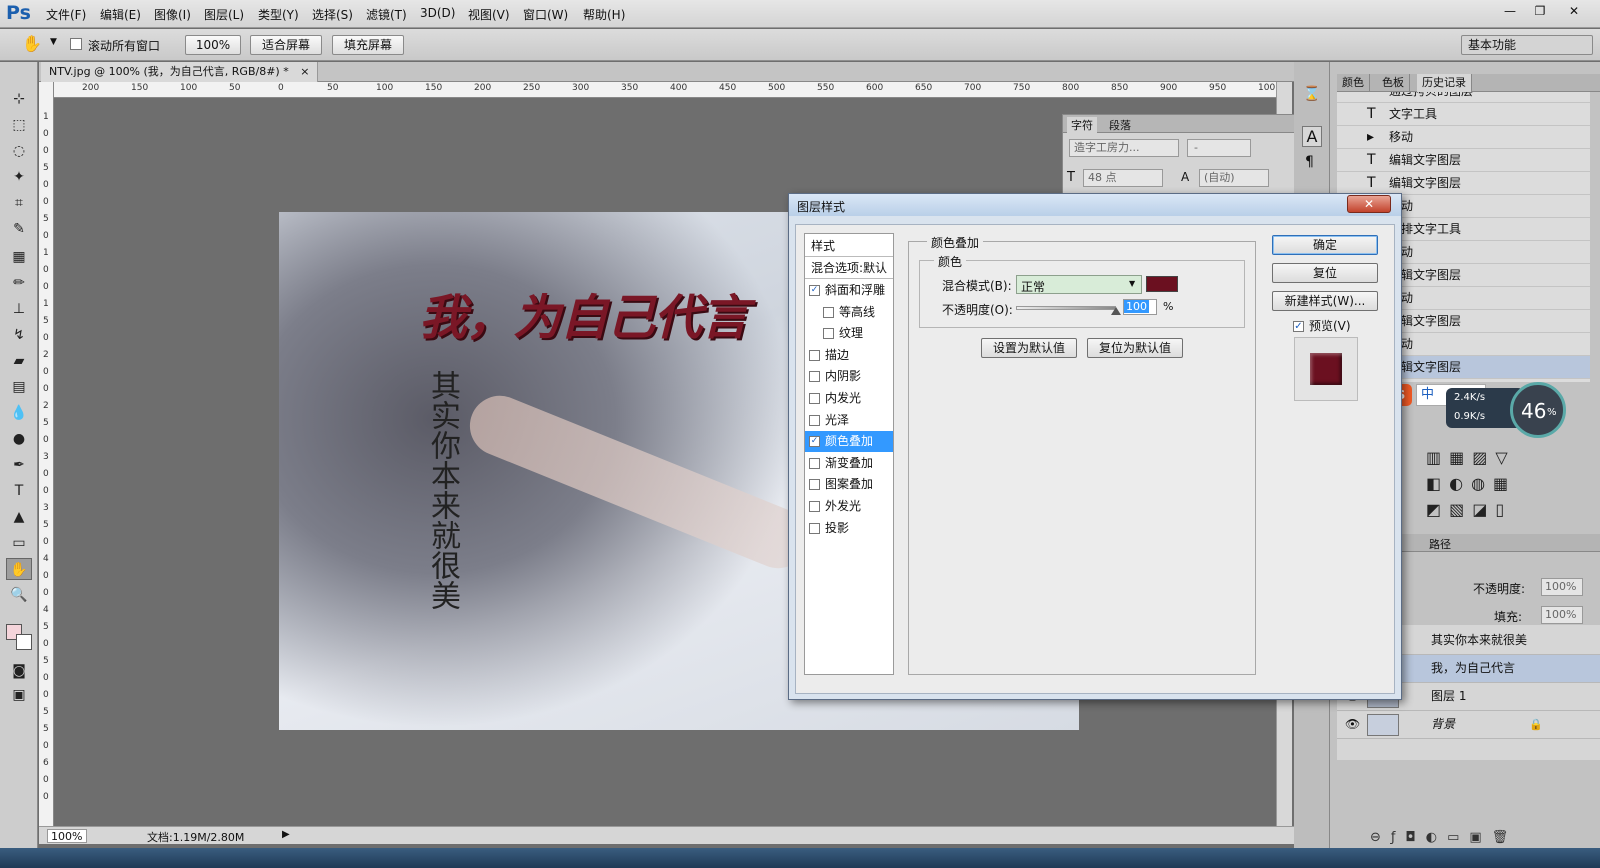 The width and height of the screenshot is (1600, 868). I want to click on zoom-100-button: 100%, so click(213, 45).